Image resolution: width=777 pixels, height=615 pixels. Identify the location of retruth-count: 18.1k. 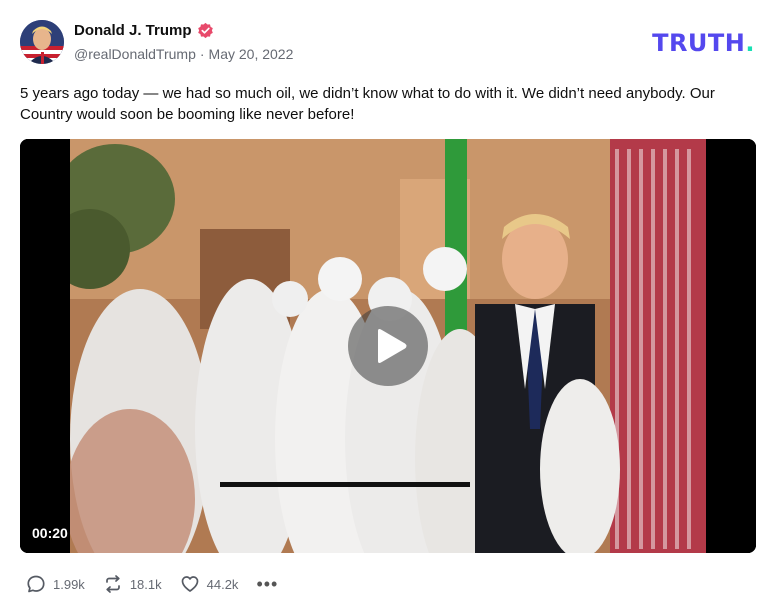
(145, 584).